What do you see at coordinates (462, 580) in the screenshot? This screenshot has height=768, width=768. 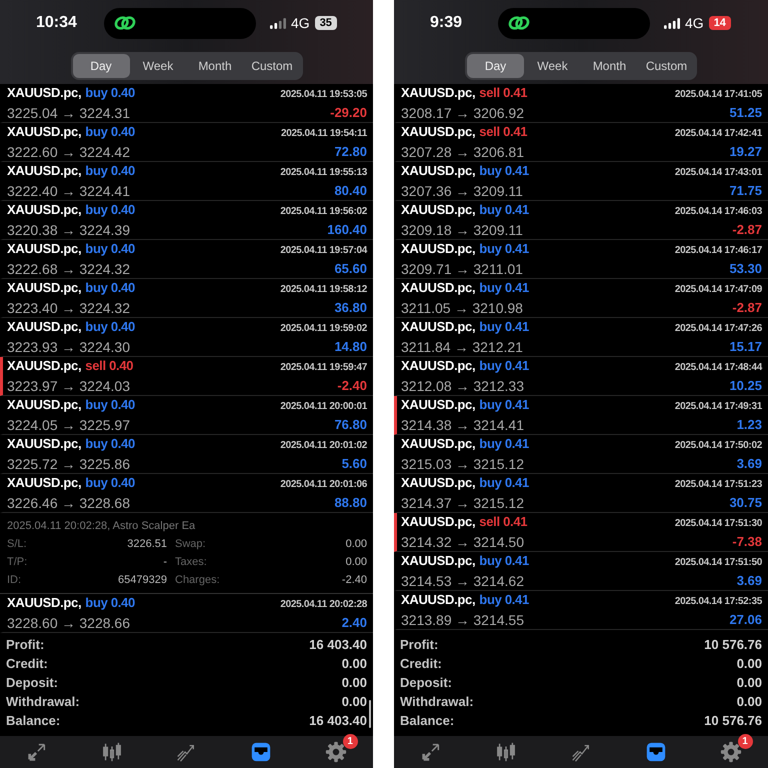 I see `price-change: 3214.53 → 3214.62` at bounding box center [462, 580].